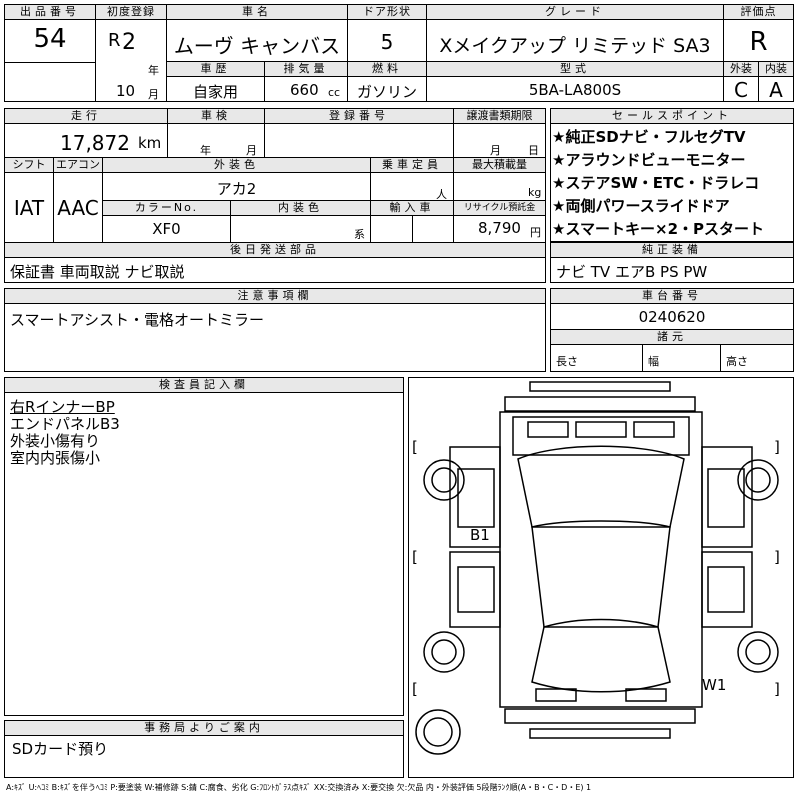 The width and height of the screenshot is (800, 800). I want to click on notes-value: スマートアシスト・電格オートミラー, so click(137, 320).